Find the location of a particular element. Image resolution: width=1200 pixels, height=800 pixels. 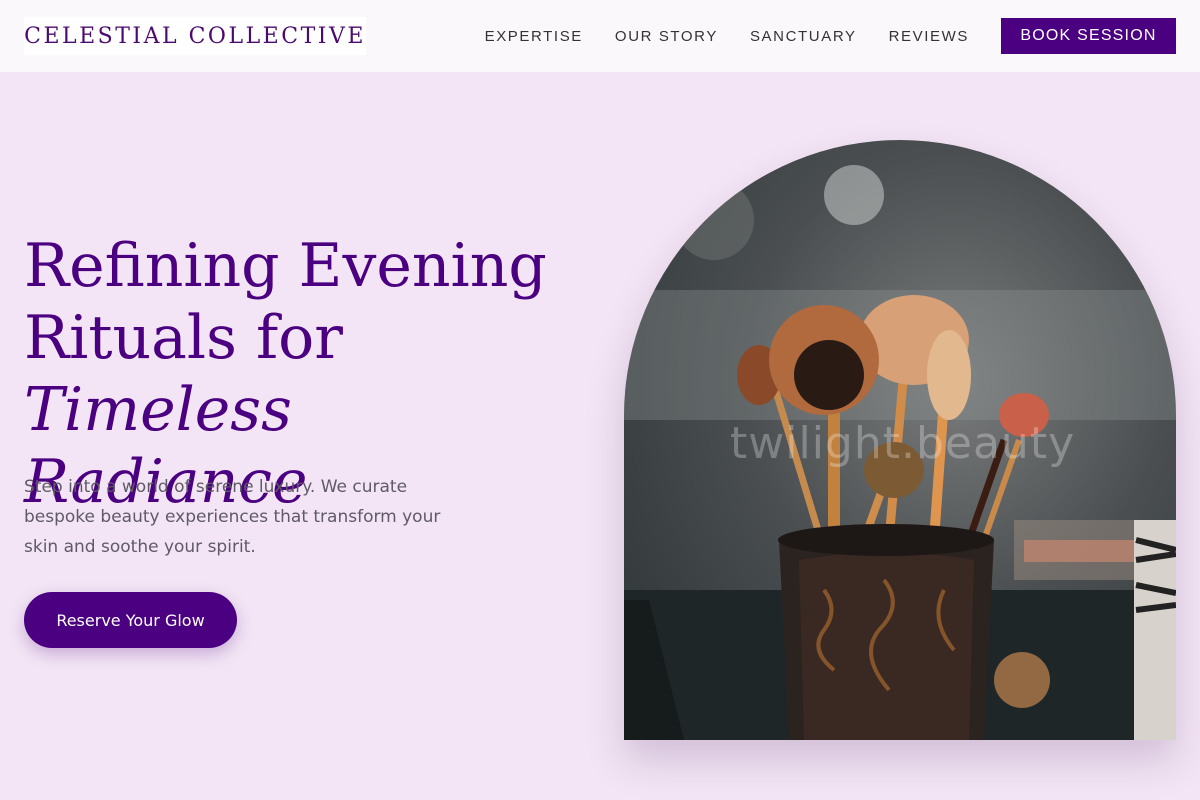

book-session-button: BOOK SESSION is located at coordinates (1088, 36).